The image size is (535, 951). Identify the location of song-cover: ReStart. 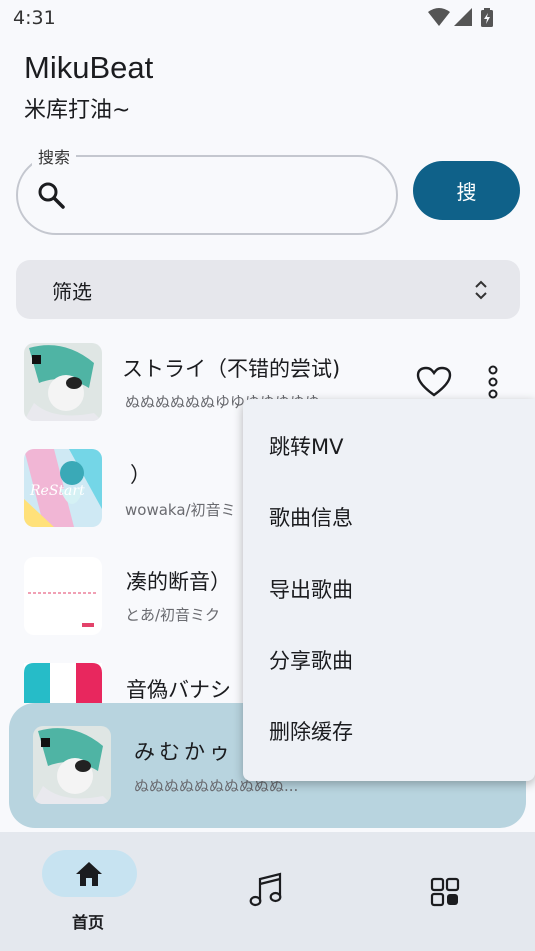
(63, 488).